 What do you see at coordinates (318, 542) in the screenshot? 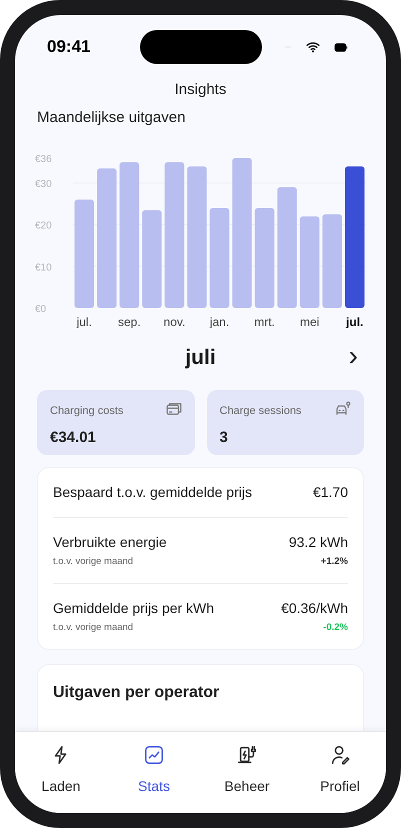
I see `stat-value: 93.2 kWh` at bounding box center [318, 542].